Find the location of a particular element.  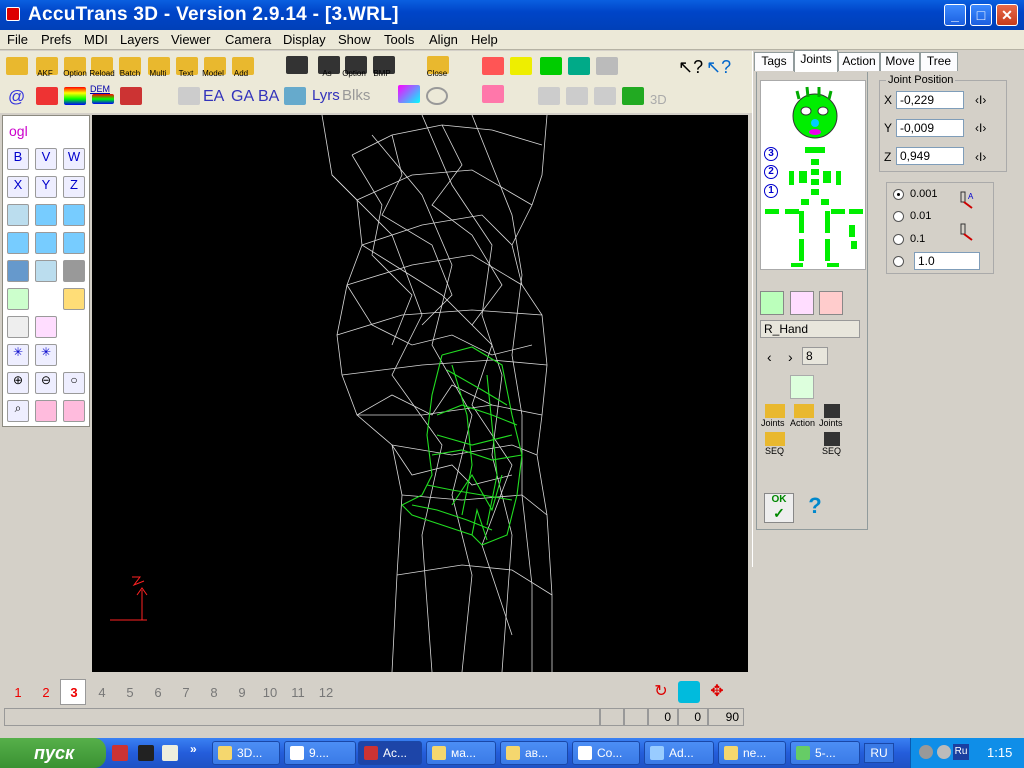

cube-iso-icon is located at coordinates (46, 271).